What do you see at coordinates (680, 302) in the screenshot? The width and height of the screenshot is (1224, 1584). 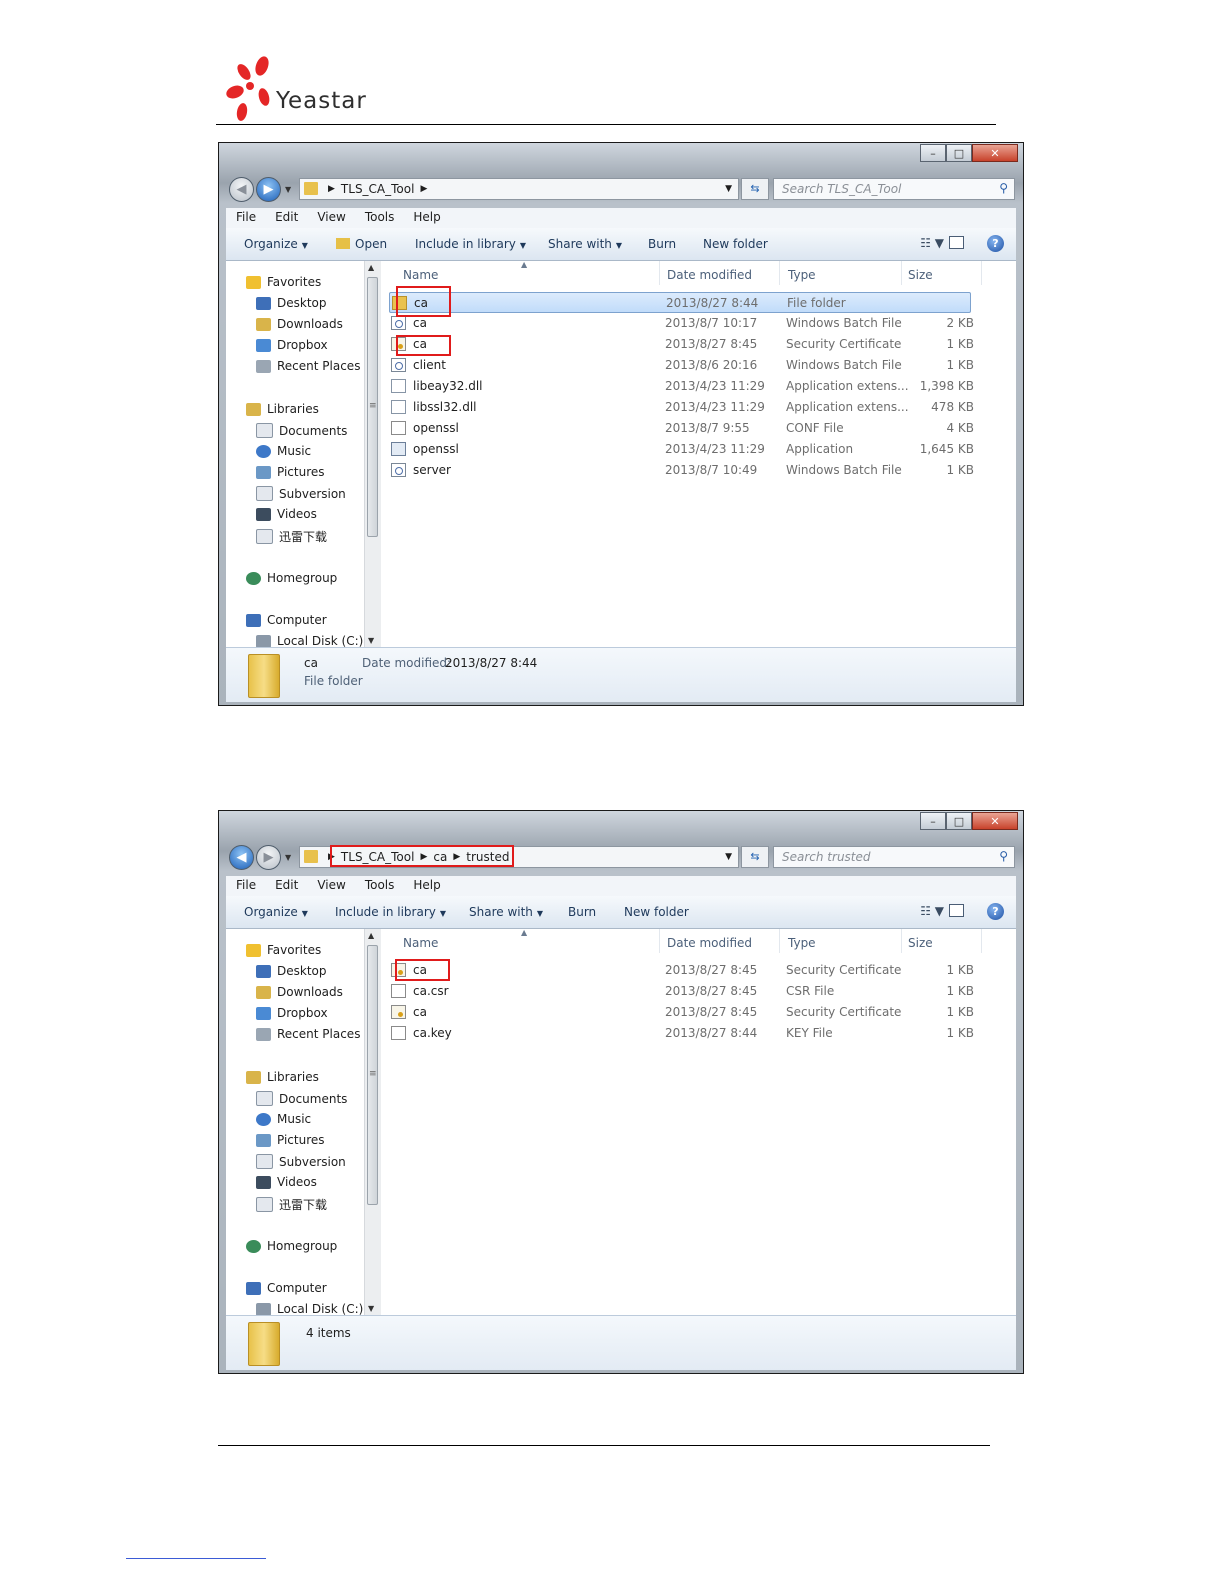 I see `file-row: ca 2013/8/27 8:44 File folder` at bounding box center [680, 302].